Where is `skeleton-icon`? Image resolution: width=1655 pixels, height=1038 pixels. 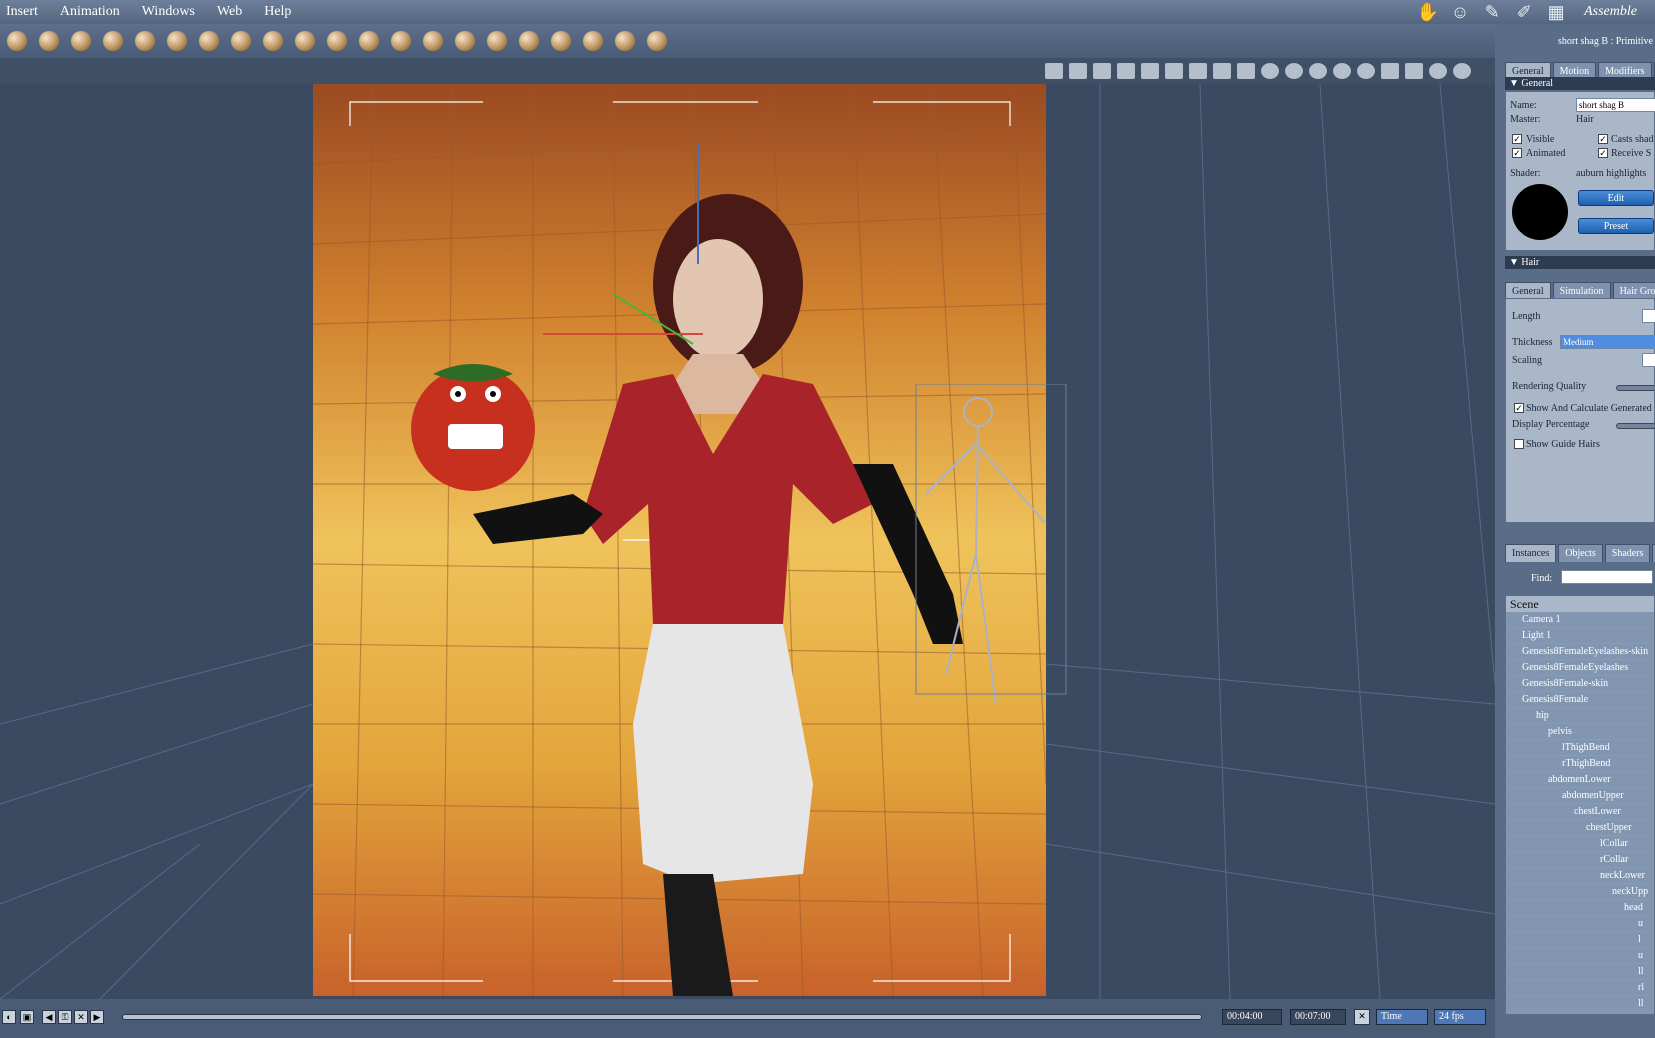 skeleton-icon is located at coordinates (1126, 71).